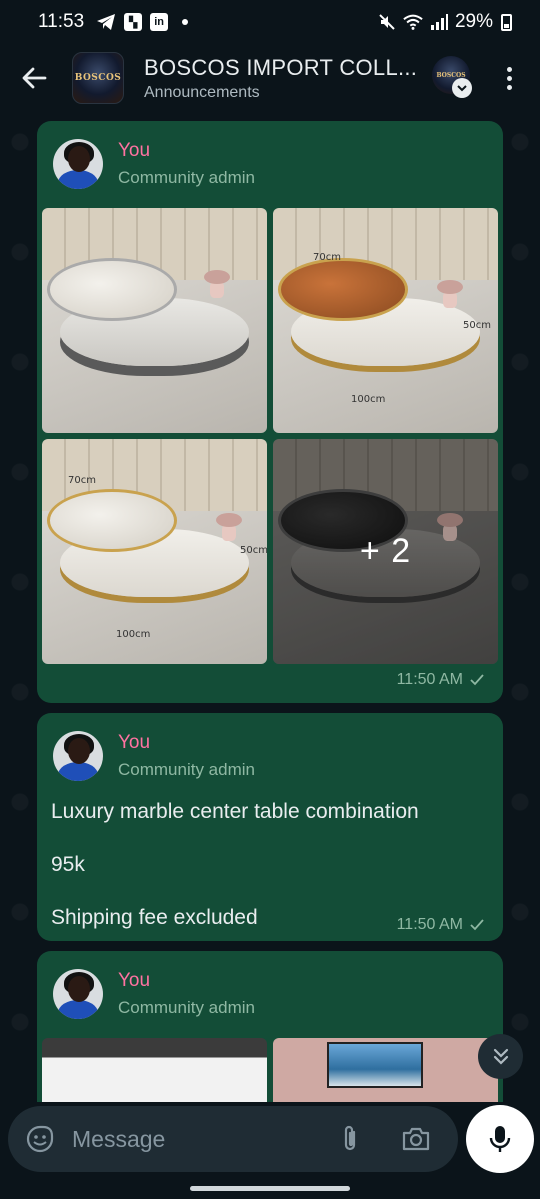 The image size is (540, 1199). I want to click on more-images-count: + 2, so click(385, 551).